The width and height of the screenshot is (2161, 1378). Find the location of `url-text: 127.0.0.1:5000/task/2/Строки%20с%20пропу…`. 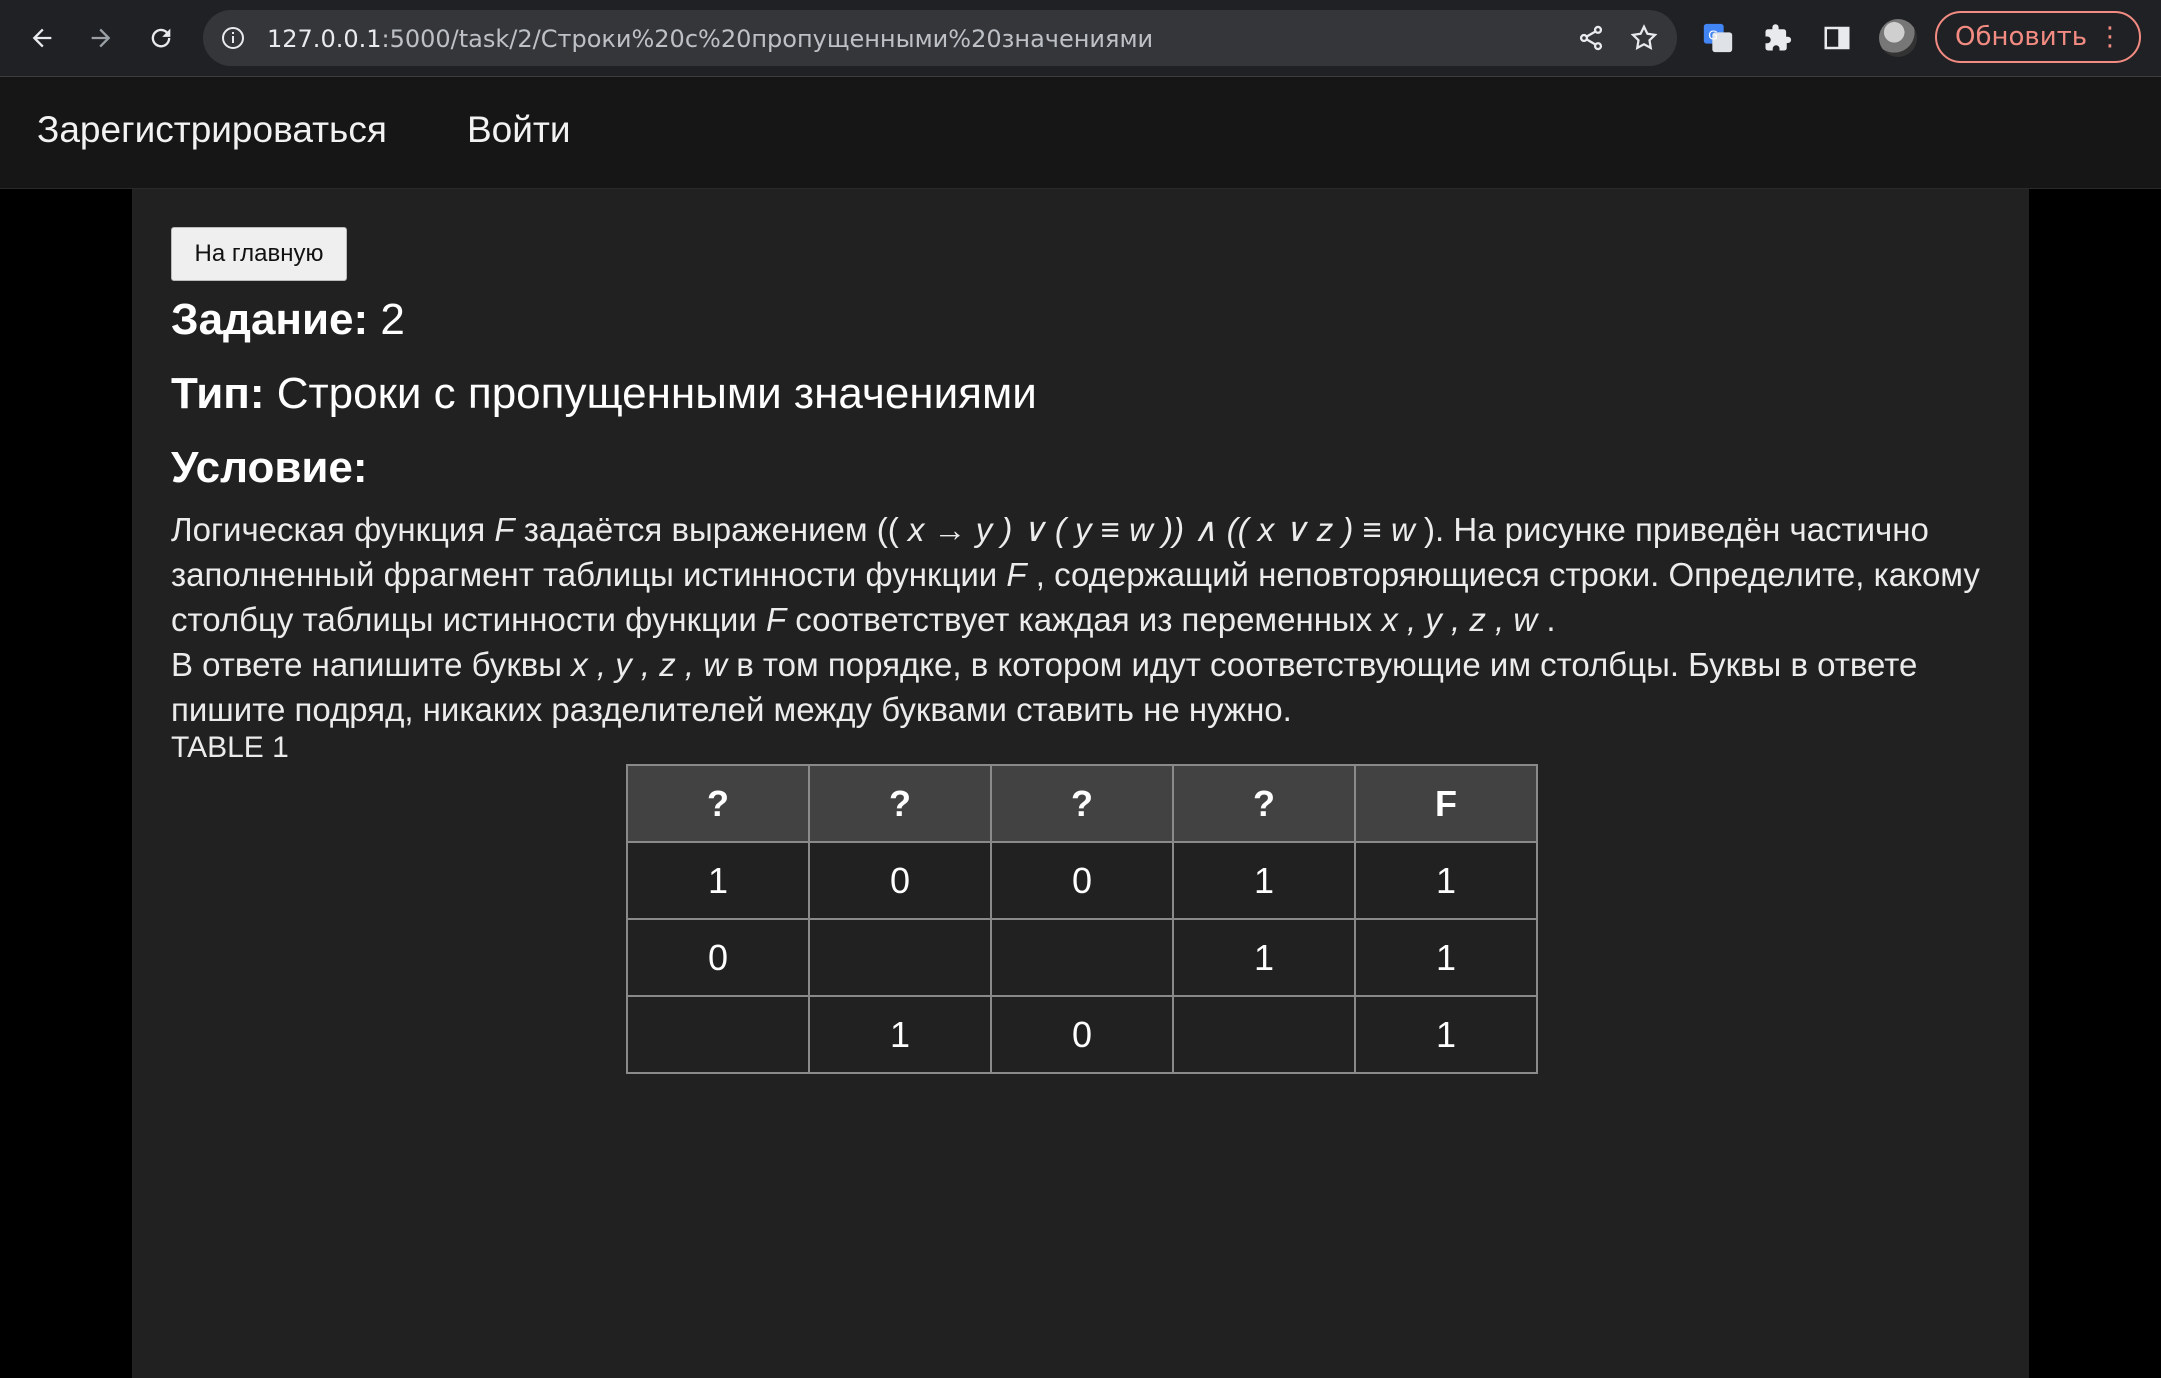

url-text: 127.0.0.1:5000/task/2/Строки%20с%20пропу… is located at coordinates (710, 39).